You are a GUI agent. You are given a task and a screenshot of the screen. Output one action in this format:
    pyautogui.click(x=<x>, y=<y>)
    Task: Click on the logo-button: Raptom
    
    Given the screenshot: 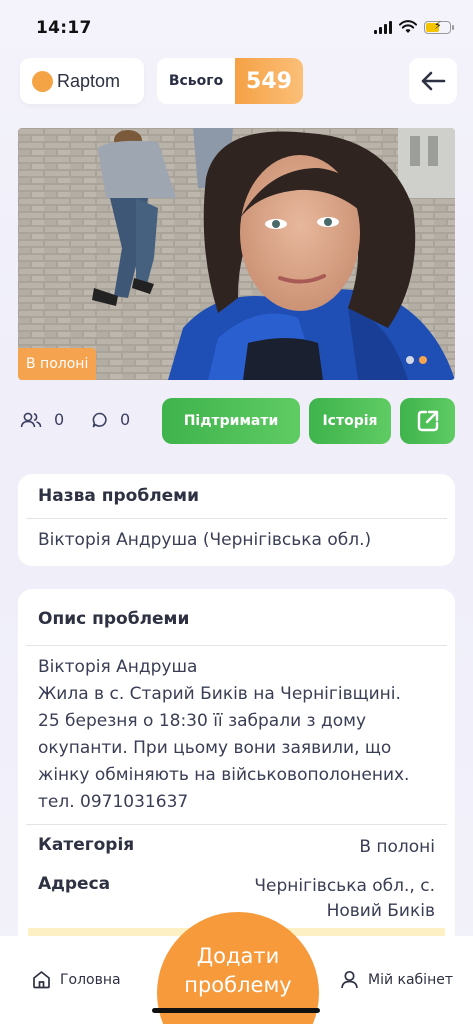 What is the action you would take?
    pyautogui.click(x=82, y=81)
    